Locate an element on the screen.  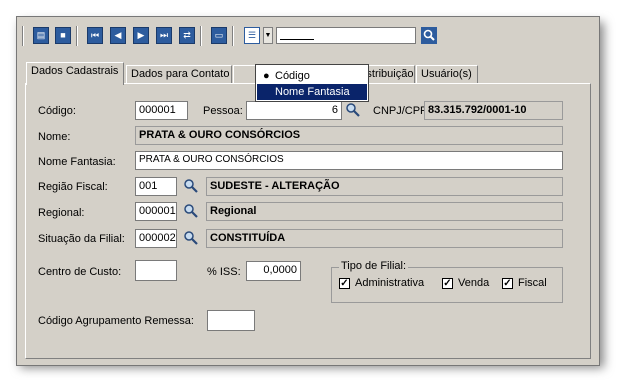
chevron-down-icon: ▼ is located at coordinates (268, 35).